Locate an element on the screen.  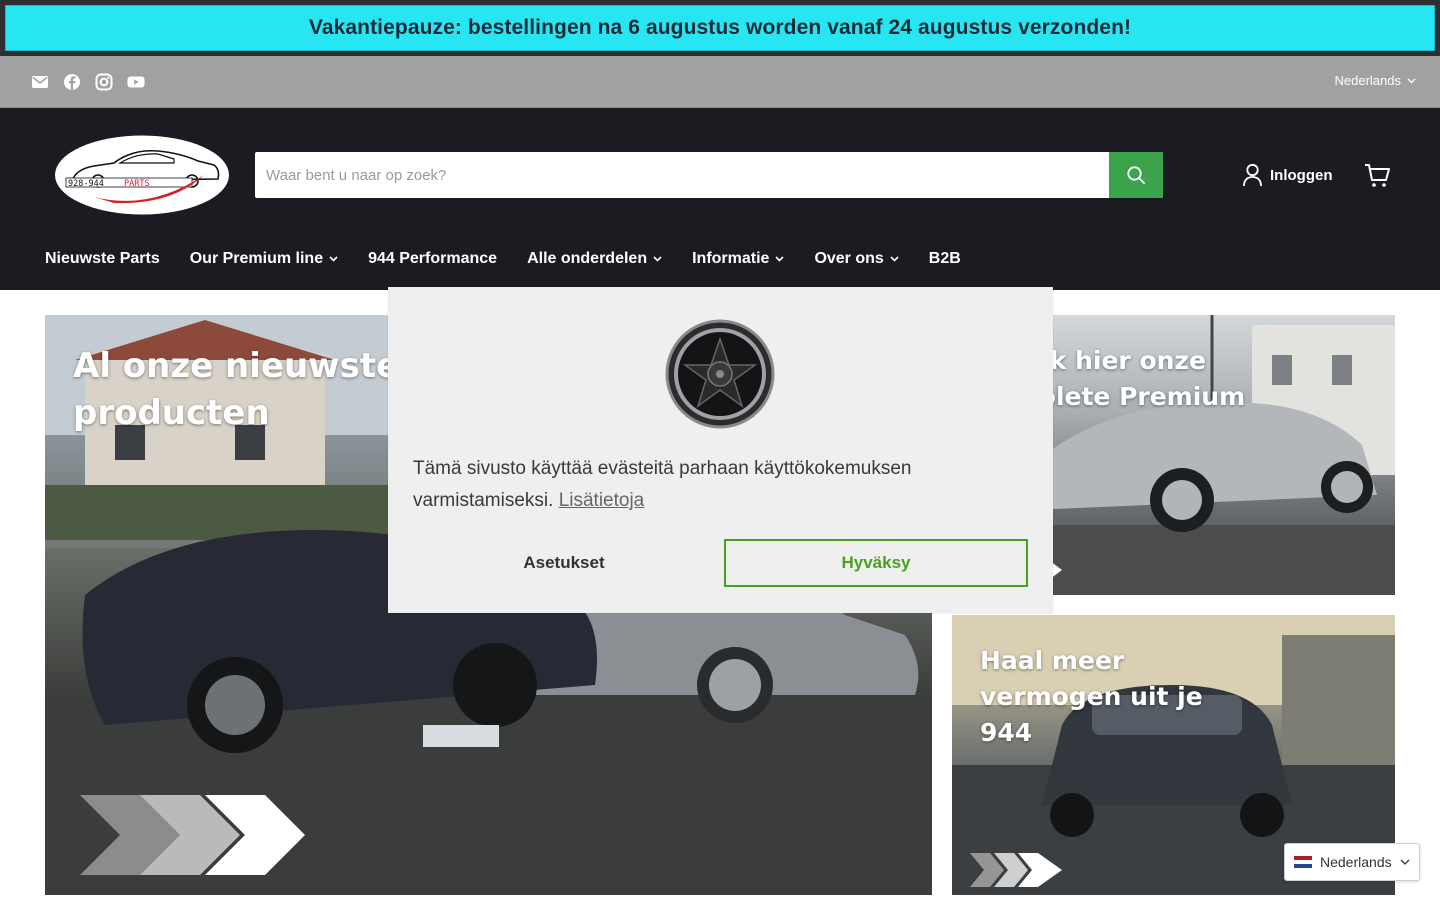
utility-bar: Nederlands is located at coordinates (720, 82).